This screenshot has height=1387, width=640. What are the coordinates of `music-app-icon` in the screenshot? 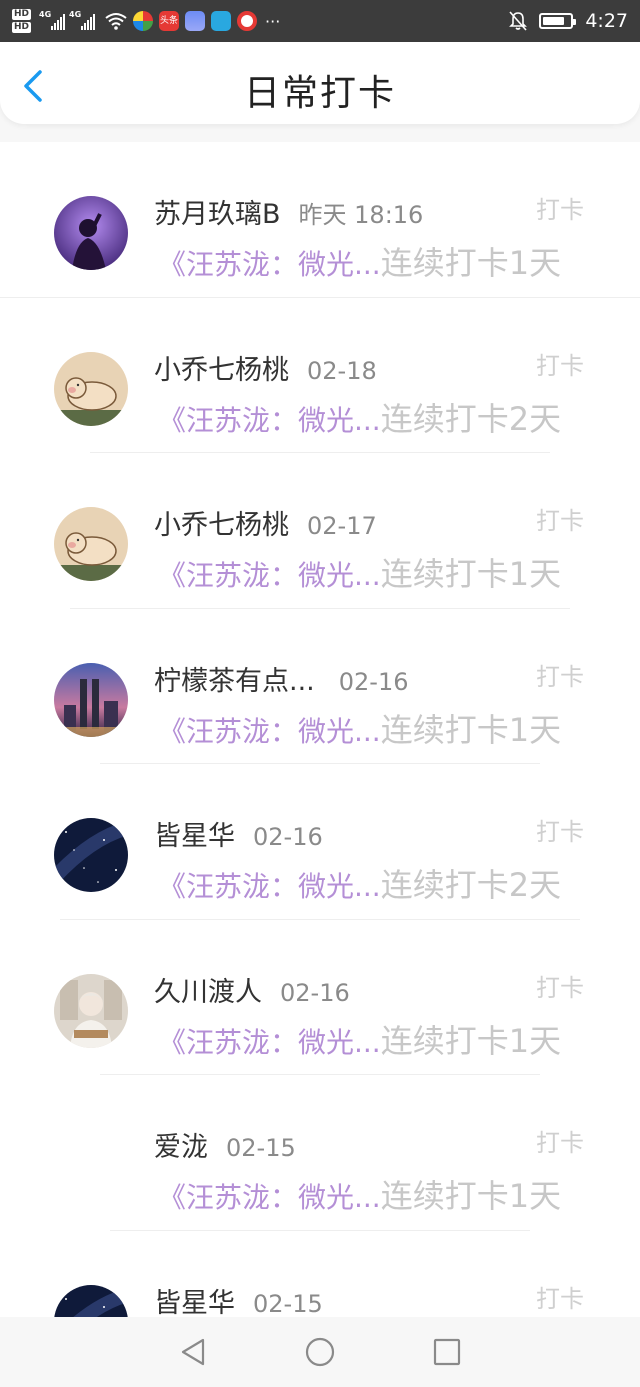 It's located at (195, 21).